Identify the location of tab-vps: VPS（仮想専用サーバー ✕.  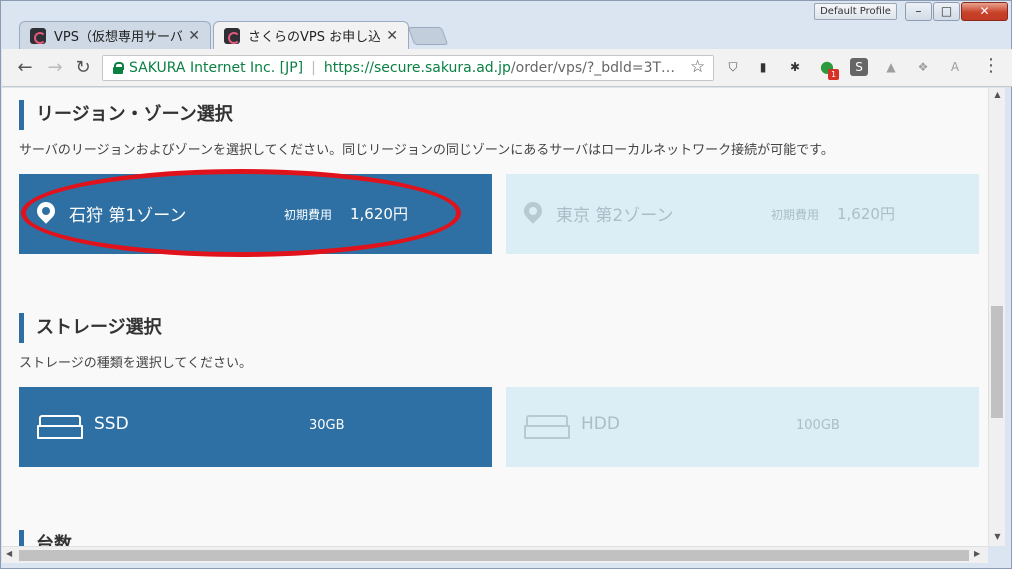
(115, 35).